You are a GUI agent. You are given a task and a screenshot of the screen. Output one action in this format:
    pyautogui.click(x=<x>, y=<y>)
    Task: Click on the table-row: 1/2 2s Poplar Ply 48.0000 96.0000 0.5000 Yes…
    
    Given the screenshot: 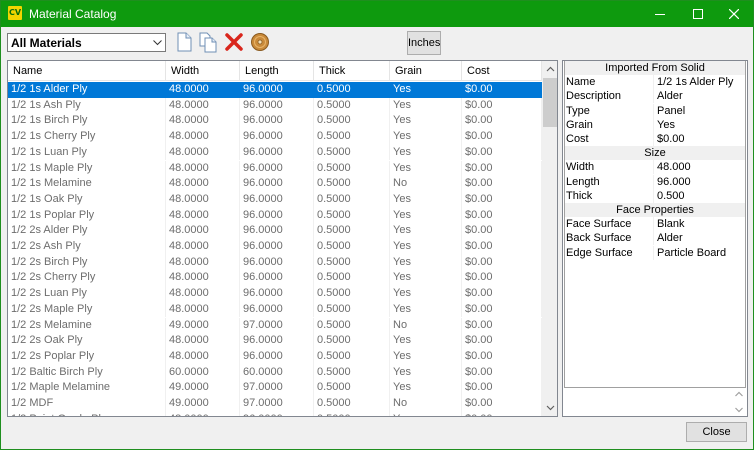 What is the action you would take?
    pyautogui.click(x=275, y=356)
    